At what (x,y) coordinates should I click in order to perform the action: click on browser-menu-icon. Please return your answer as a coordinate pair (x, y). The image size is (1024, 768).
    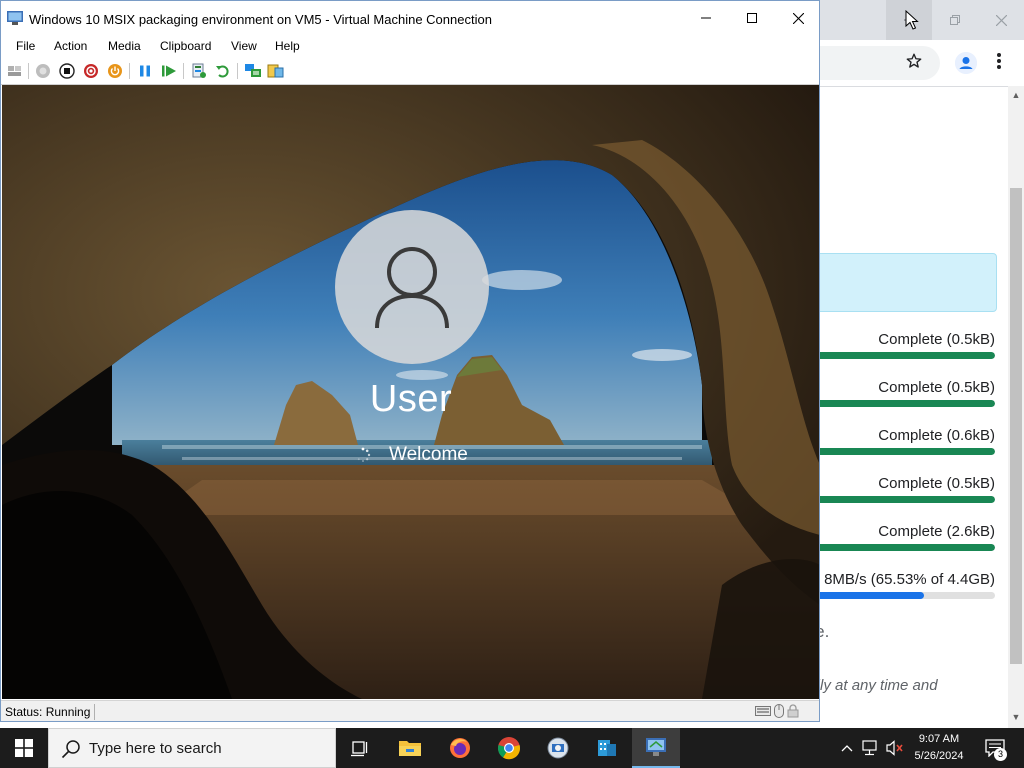
    Looking at the image, I should click on (999, 63).